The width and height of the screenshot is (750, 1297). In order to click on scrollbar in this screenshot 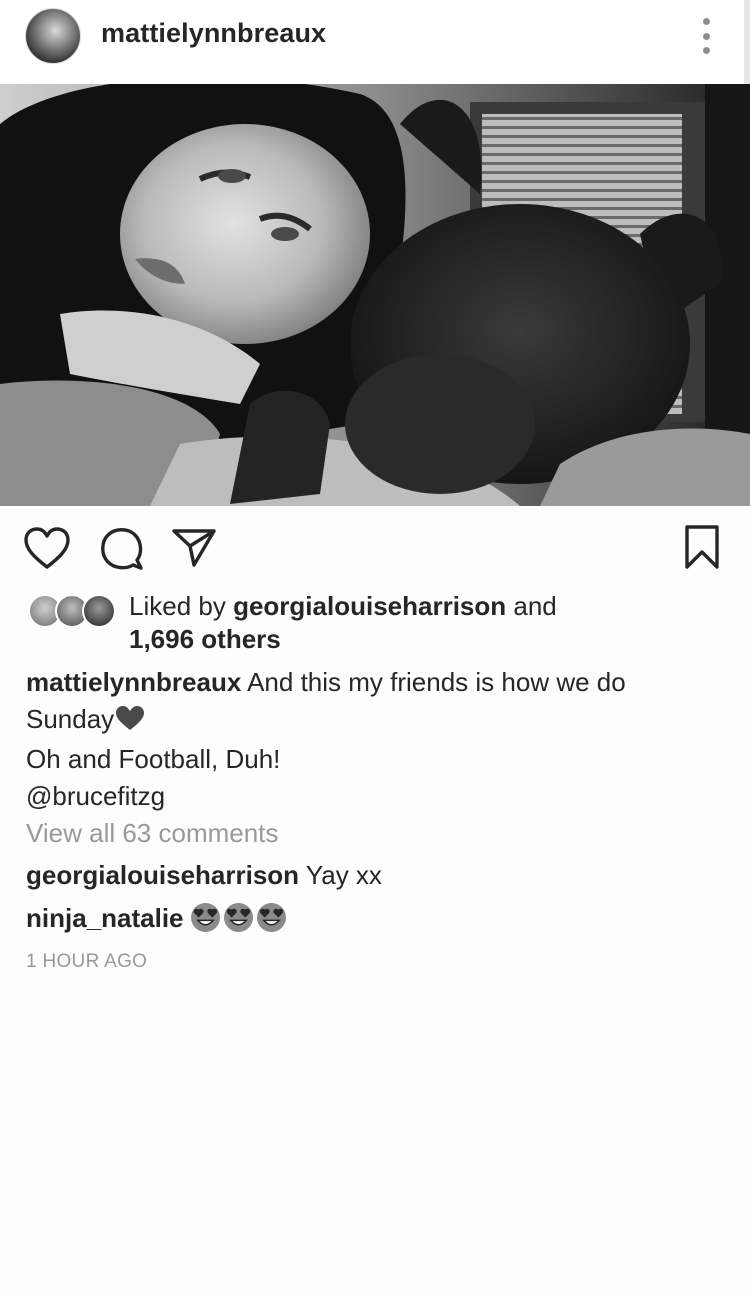, I will do `click(747, 42)`.